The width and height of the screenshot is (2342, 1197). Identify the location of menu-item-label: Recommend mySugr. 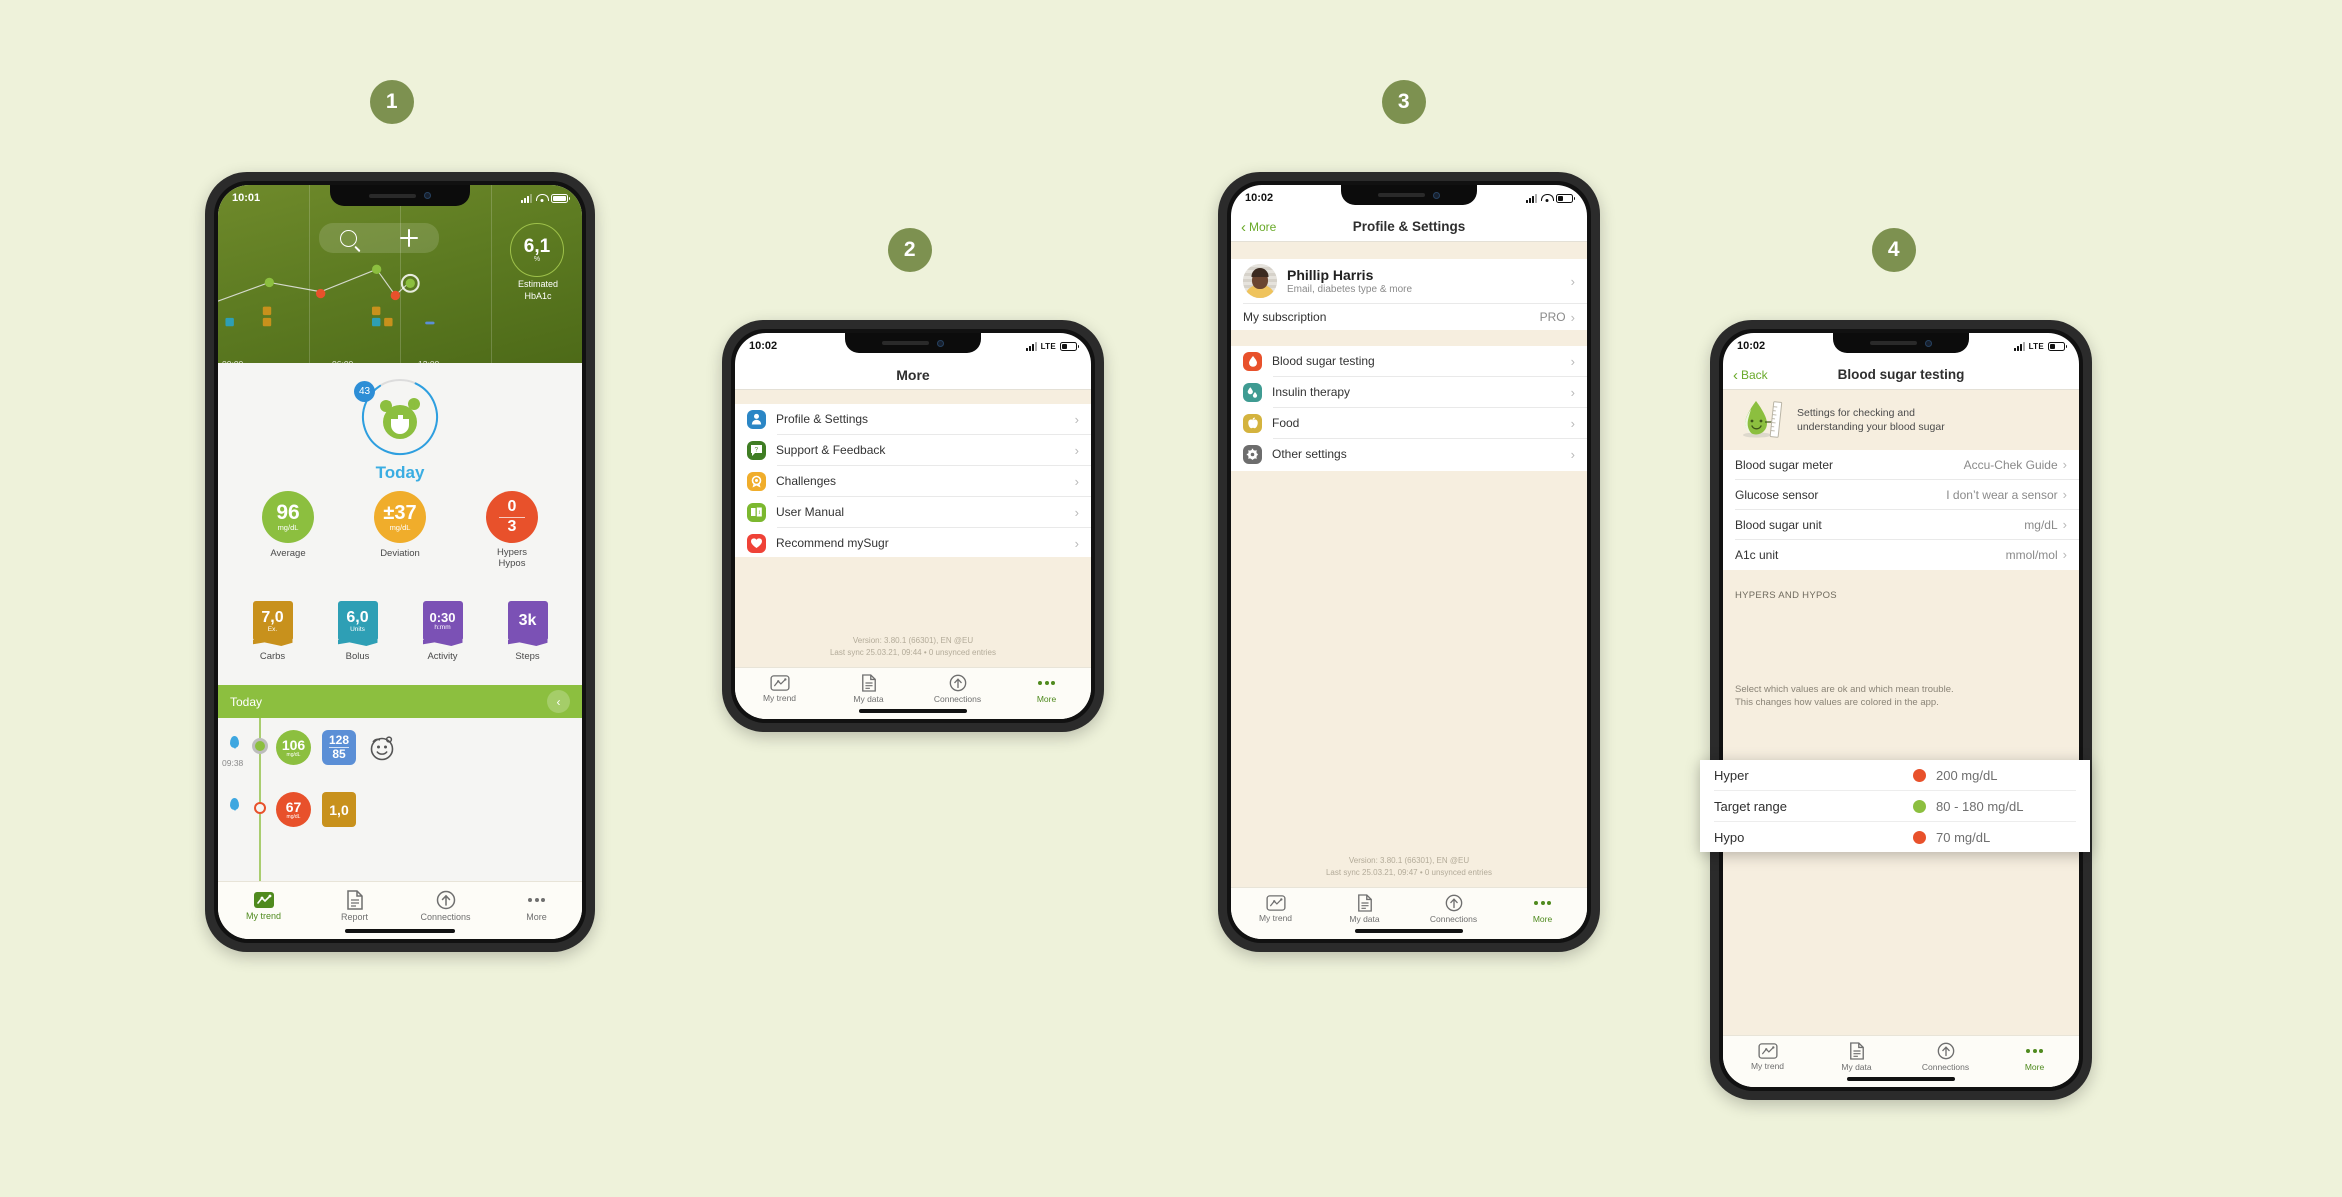
(832, 543).